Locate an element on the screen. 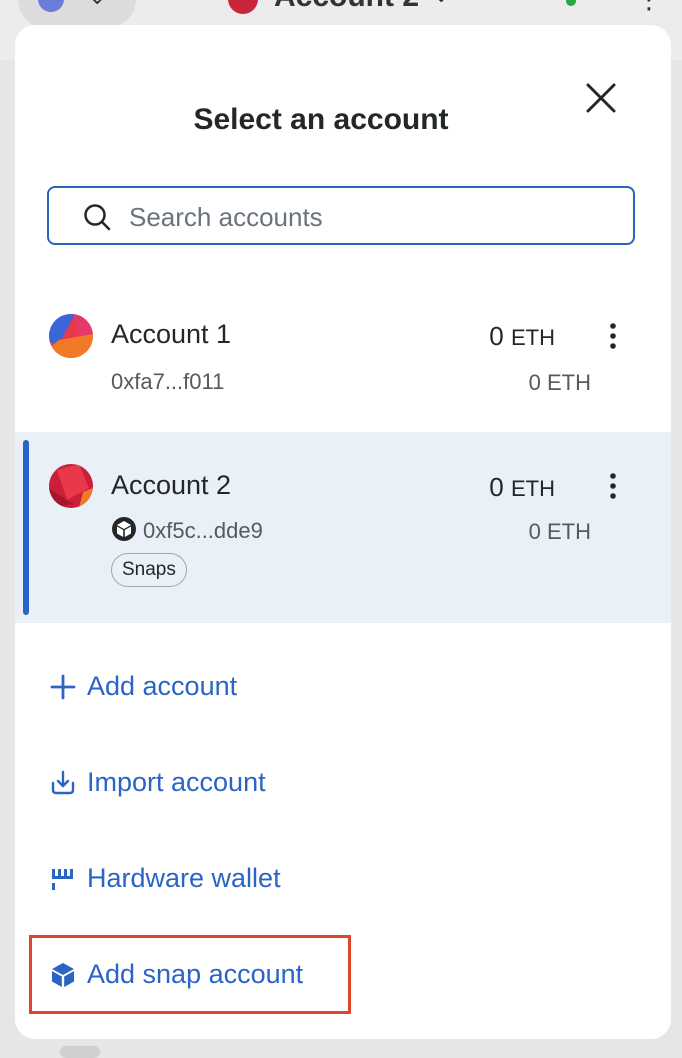 This screenshot has height=1058, width=682. import-icon is located at coordinates (63, 782).